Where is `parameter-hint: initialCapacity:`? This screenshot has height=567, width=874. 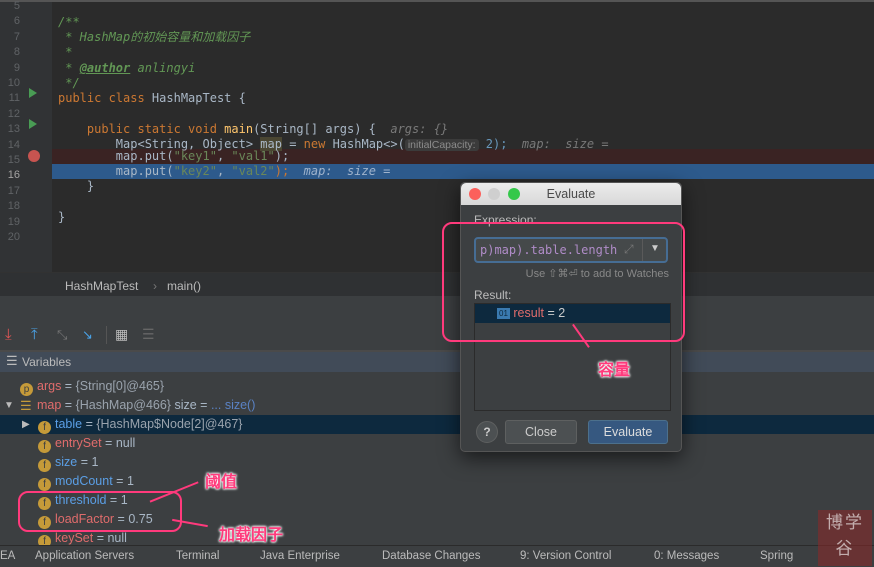
parameter-hint: initialCapacity: is located at coordinates (441, 145).